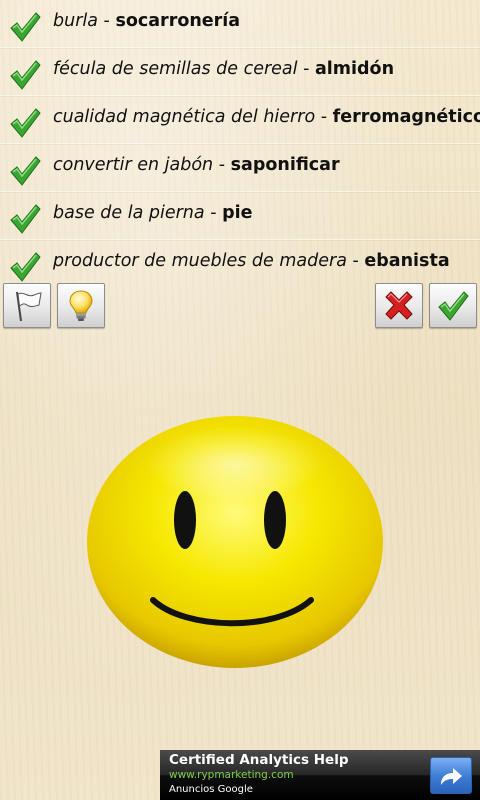 This screenshot has height=800, width=480. I want to click on flag-button, so click(27, 305).